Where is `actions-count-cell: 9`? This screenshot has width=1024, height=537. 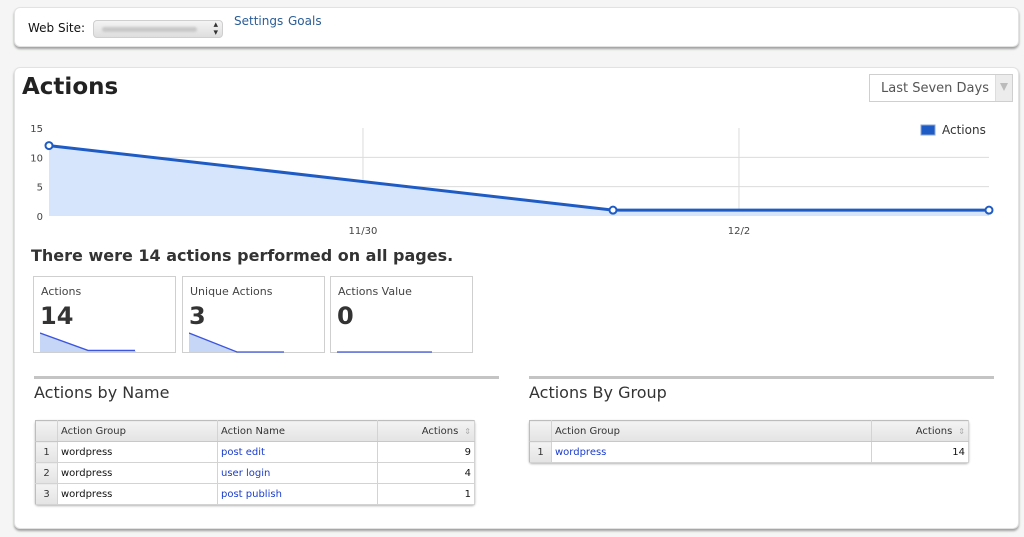
actions-count-cell: 9 is located at coordinates (426, 452).